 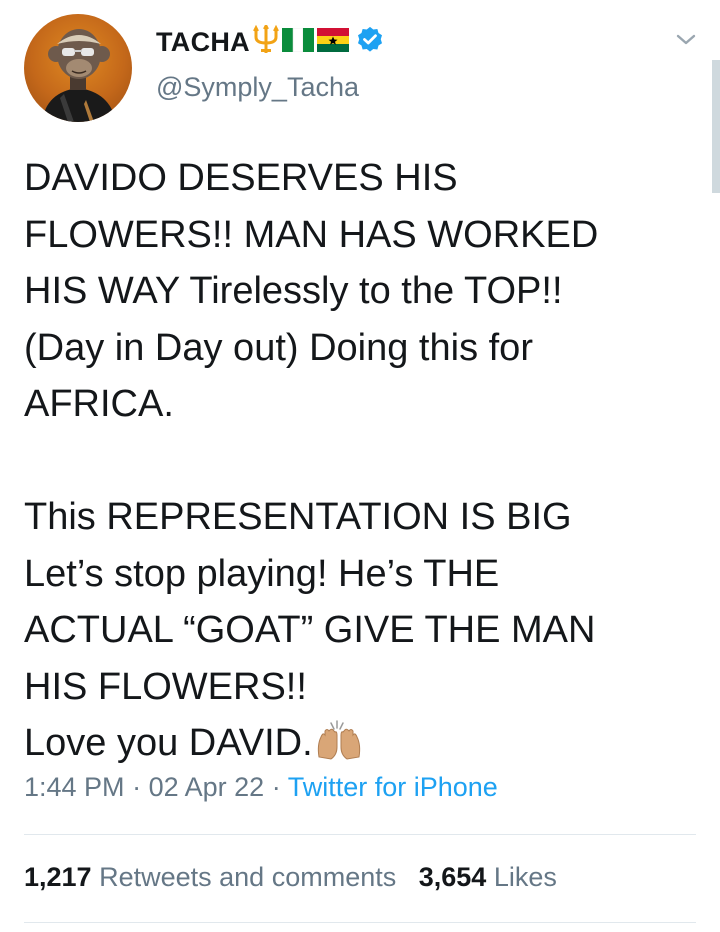 What do you see at coordinates (452, 877) in the screenshot?
I see `likes-count: 3,654` at bounding box center [452, 877].